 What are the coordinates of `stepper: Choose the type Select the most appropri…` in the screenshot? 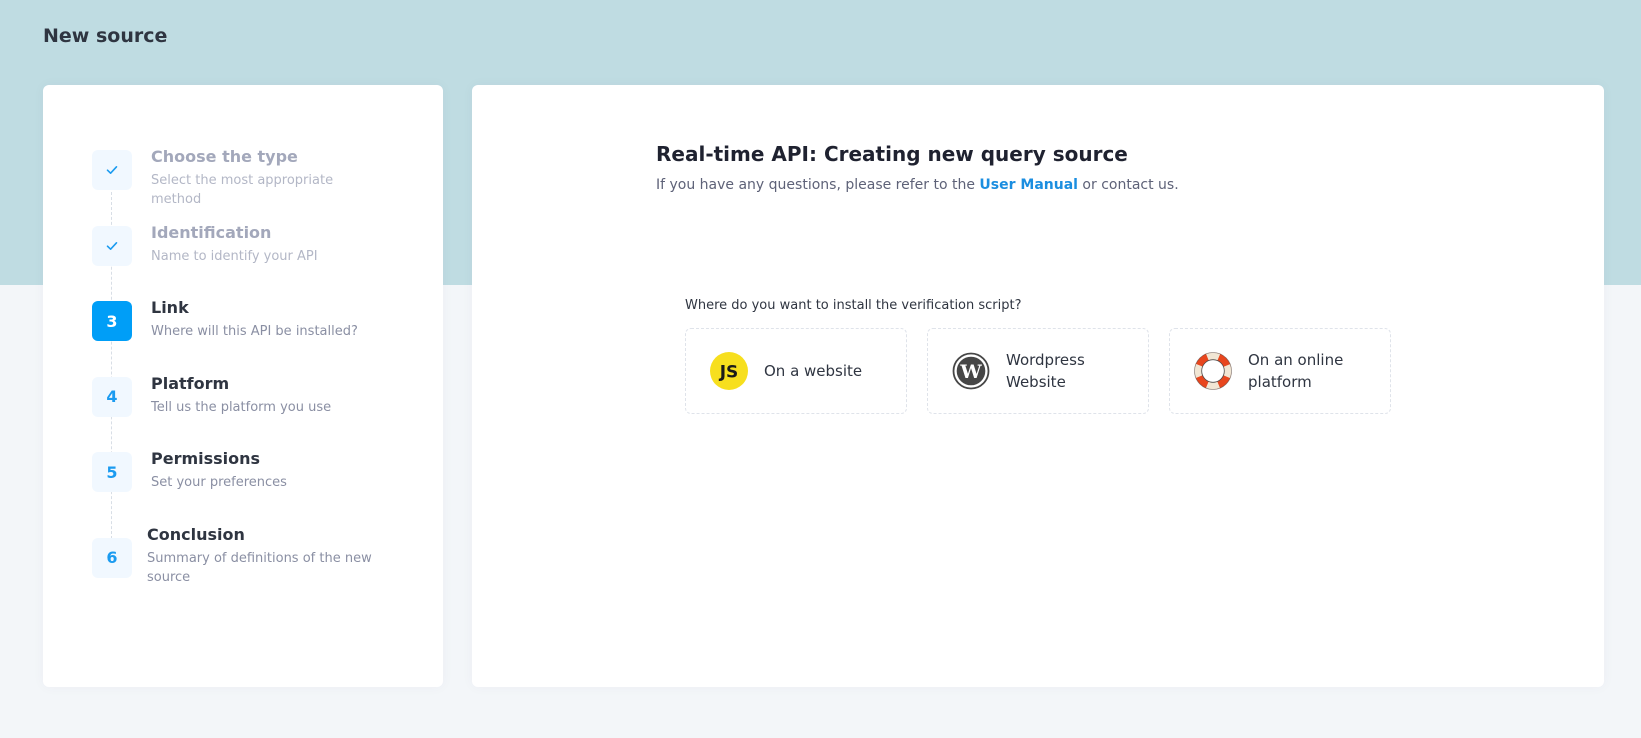 It's located at (239, 382).